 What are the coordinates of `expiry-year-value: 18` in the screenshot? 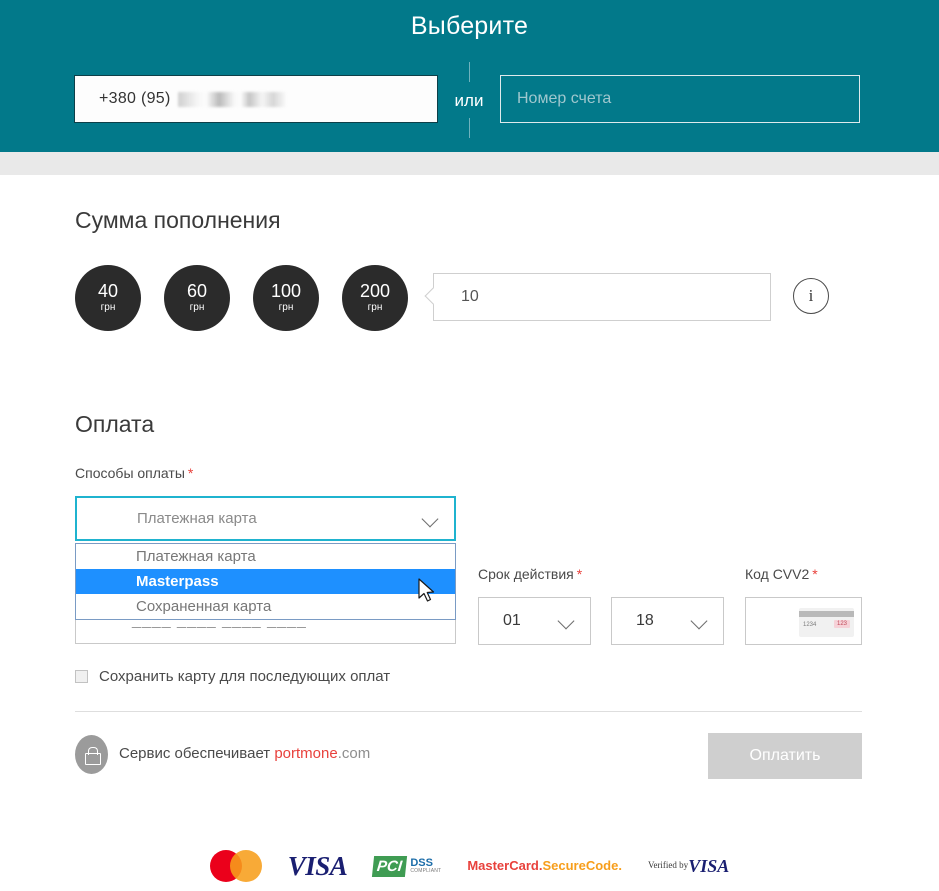 It's located at (645, 620).